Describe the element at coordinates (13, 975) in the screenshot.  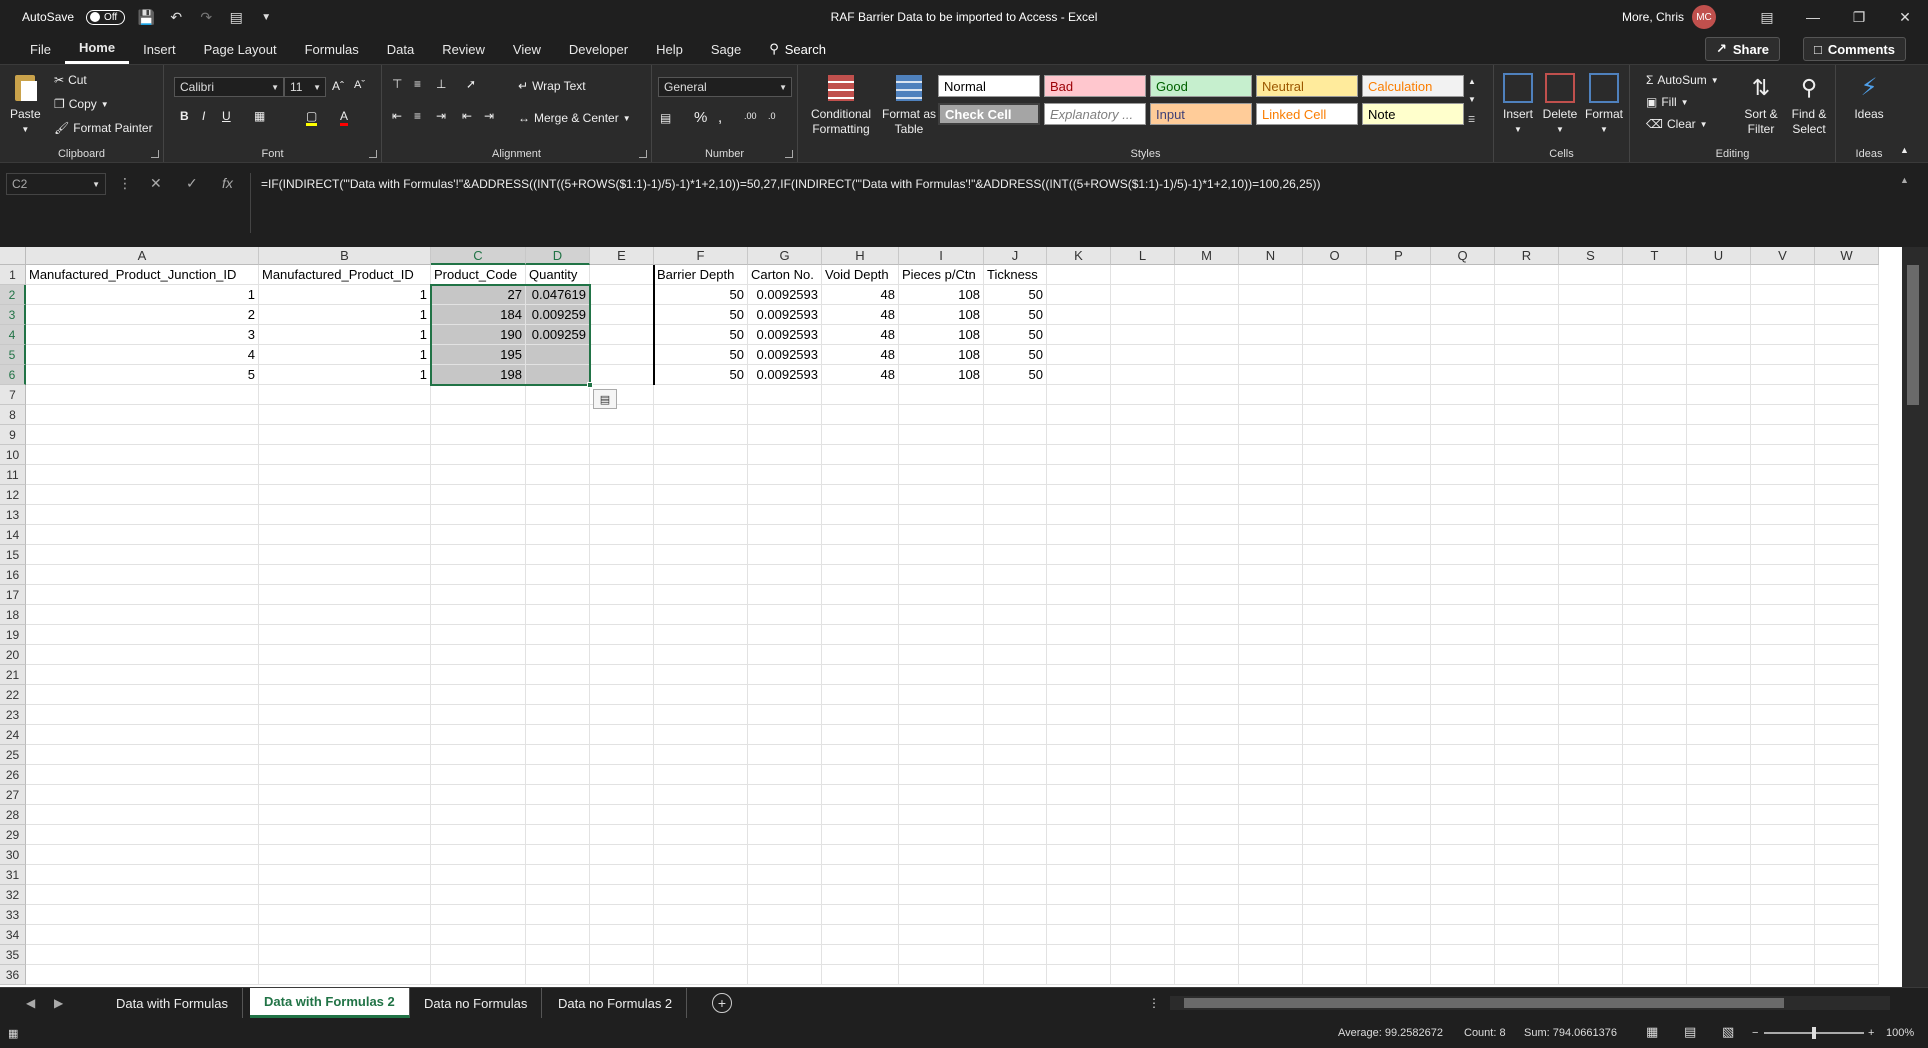
I see `row-header-36: 36` at that location.